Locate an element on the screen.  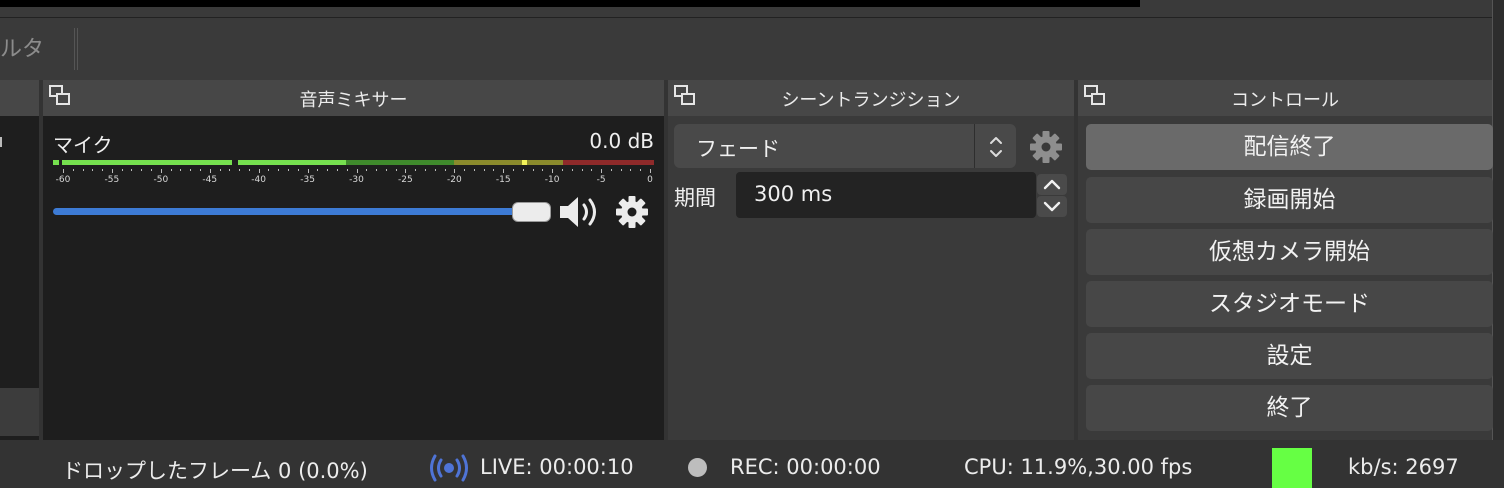
select-divider is located at coordinates (974, 146).